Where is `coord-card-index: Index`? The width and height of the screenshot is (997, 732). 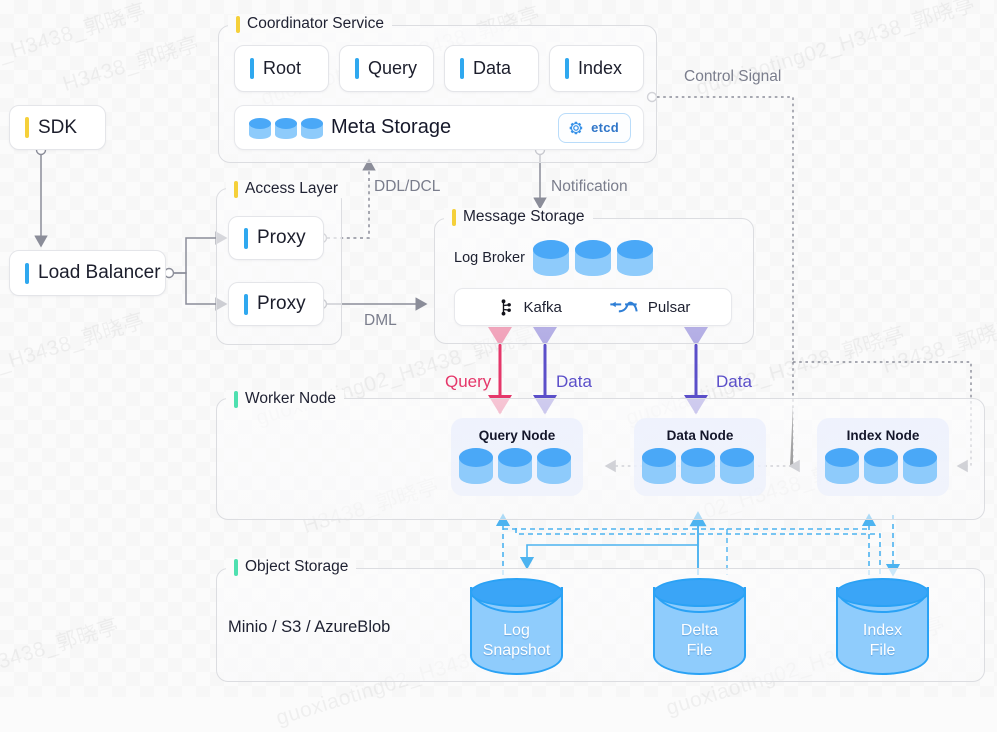 coord-card-index: Index is located at coordinates (596, 68).